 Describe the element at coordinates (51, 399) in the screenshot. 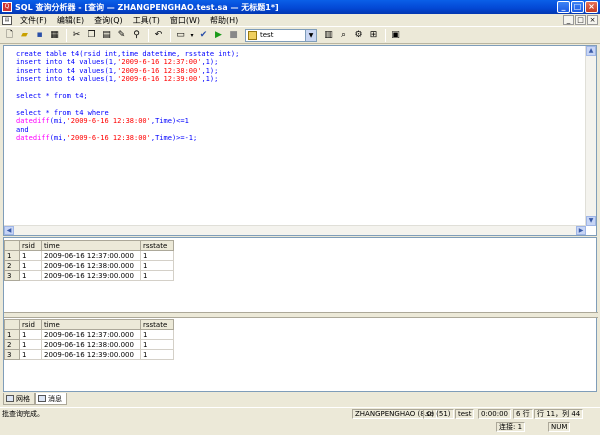

I see `tab-messages: 消息` at that location.